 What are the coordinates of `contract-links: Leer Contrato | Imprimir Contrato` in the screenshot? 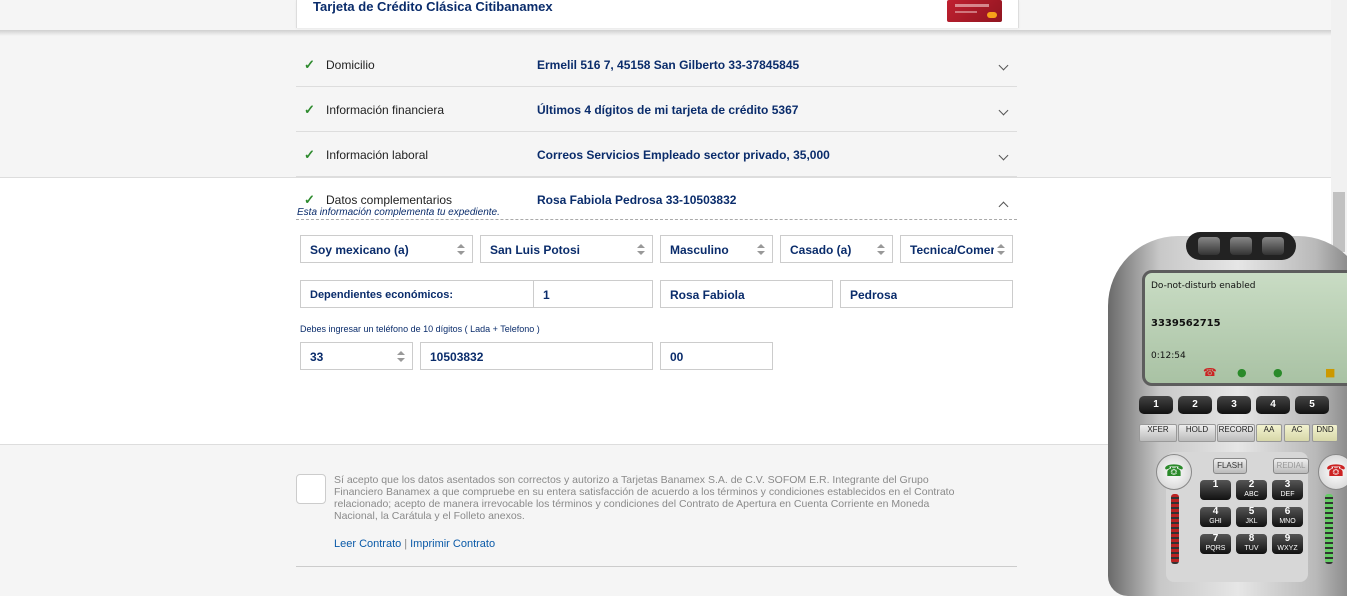 It's located at (414, 544).